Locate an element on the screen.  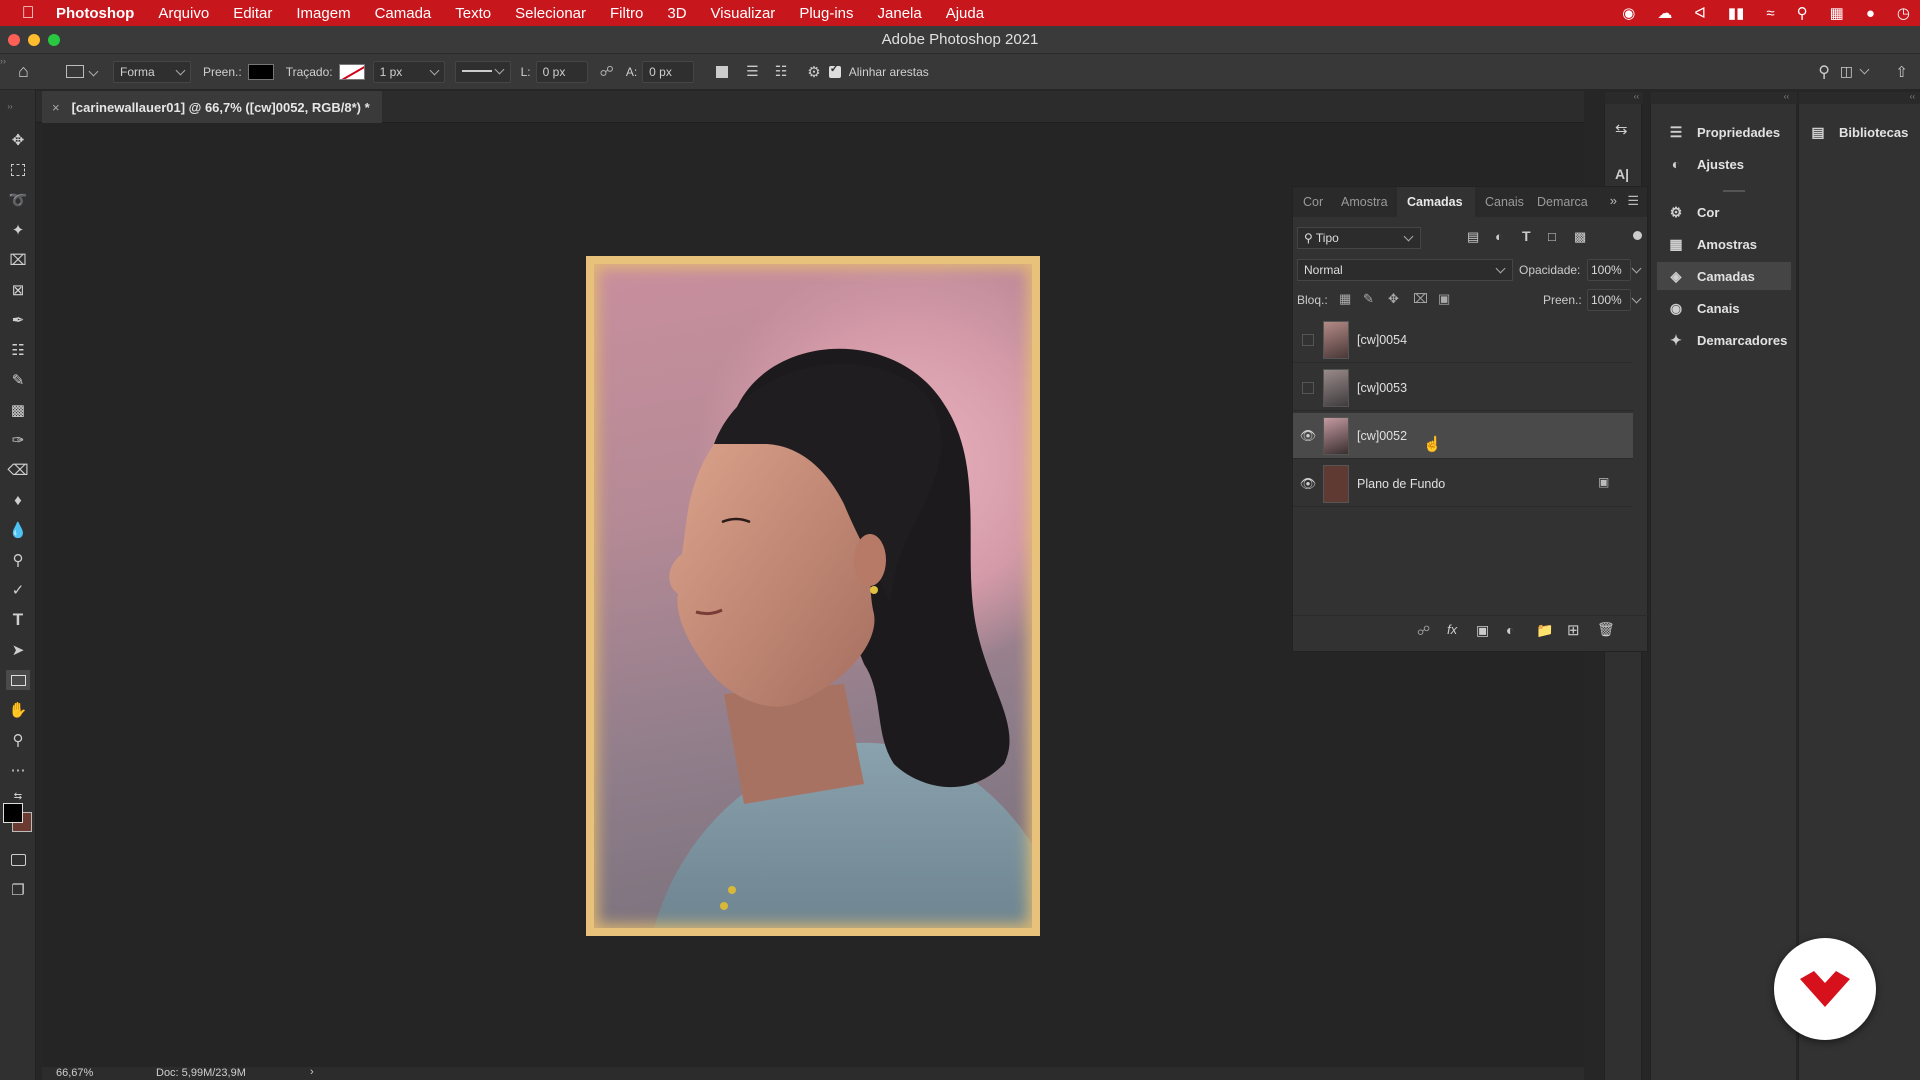
align-edges-checkbox: ✓ is located at coordinates (834, 70).